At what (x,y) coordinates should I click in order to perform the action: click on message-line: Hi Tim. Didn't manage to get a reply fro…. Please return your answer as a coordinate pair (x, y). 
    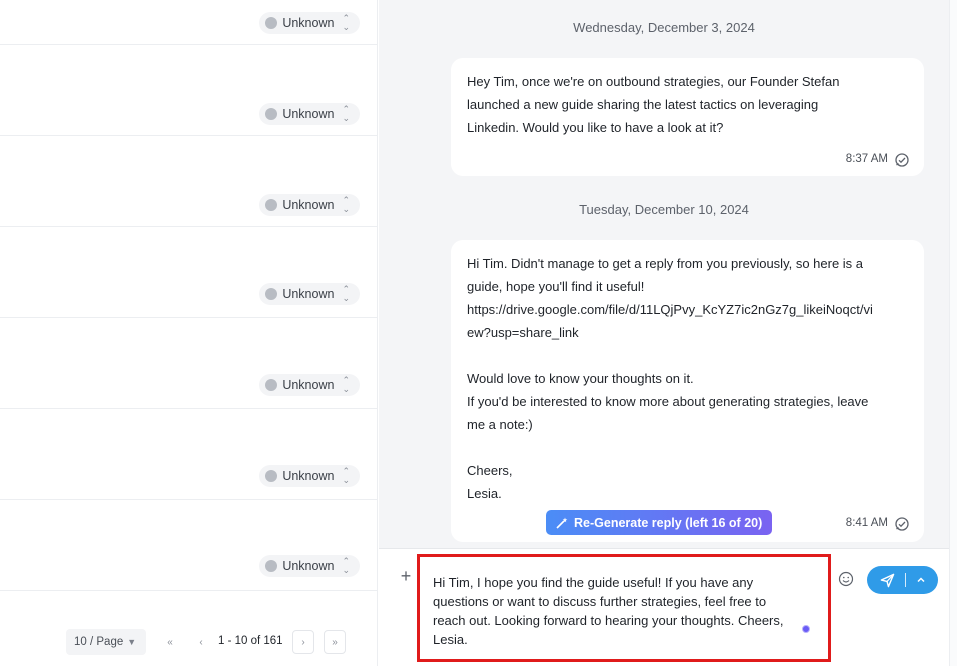
    Looking at the image, I should click on (665, 263).